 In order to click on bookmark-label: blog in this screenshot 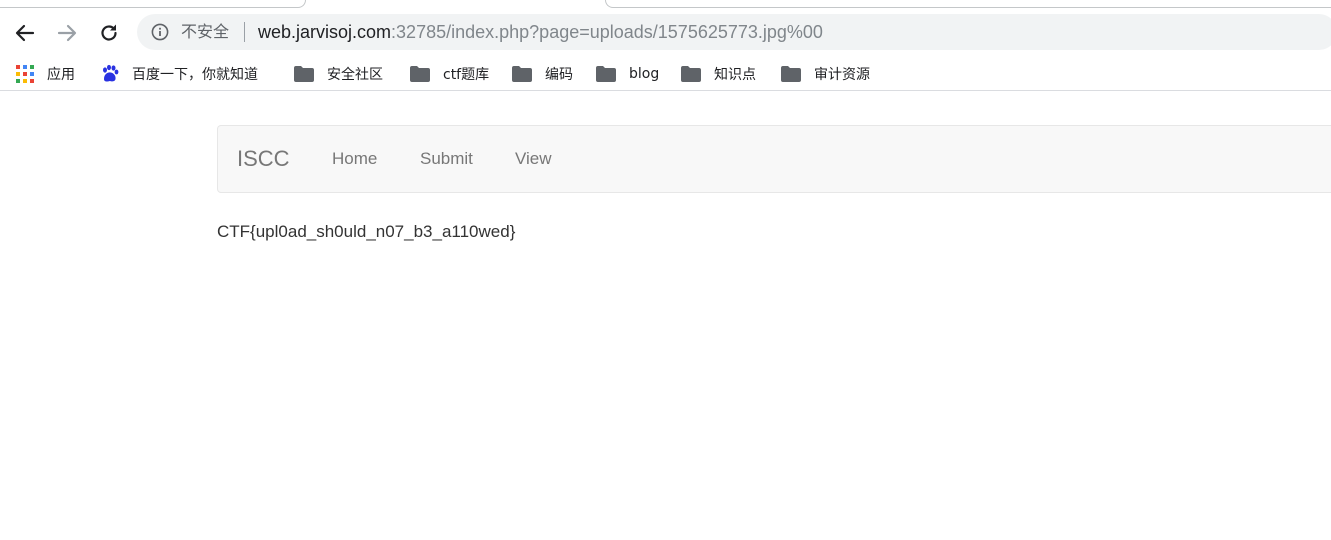, I will do `click(644, 74)`.